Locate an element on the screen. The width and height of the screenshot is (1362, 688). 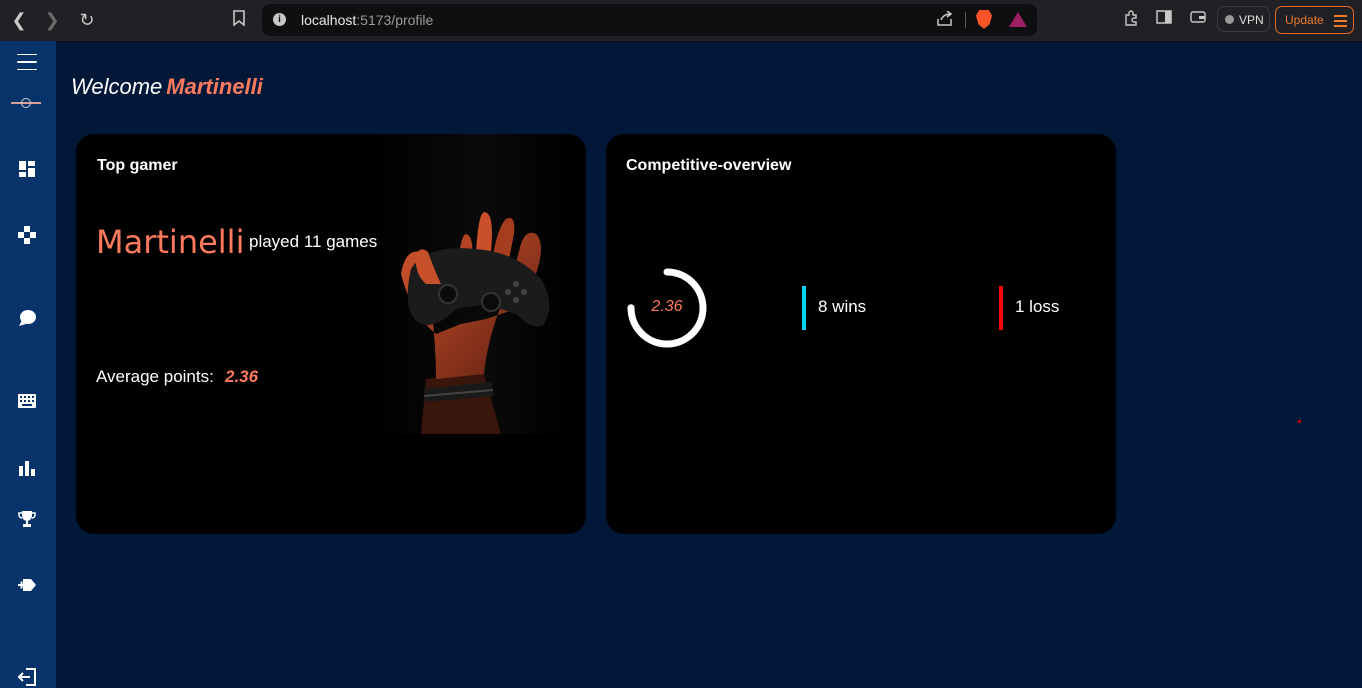
forward-icon: ❯ is located at coordinates (52, 20).